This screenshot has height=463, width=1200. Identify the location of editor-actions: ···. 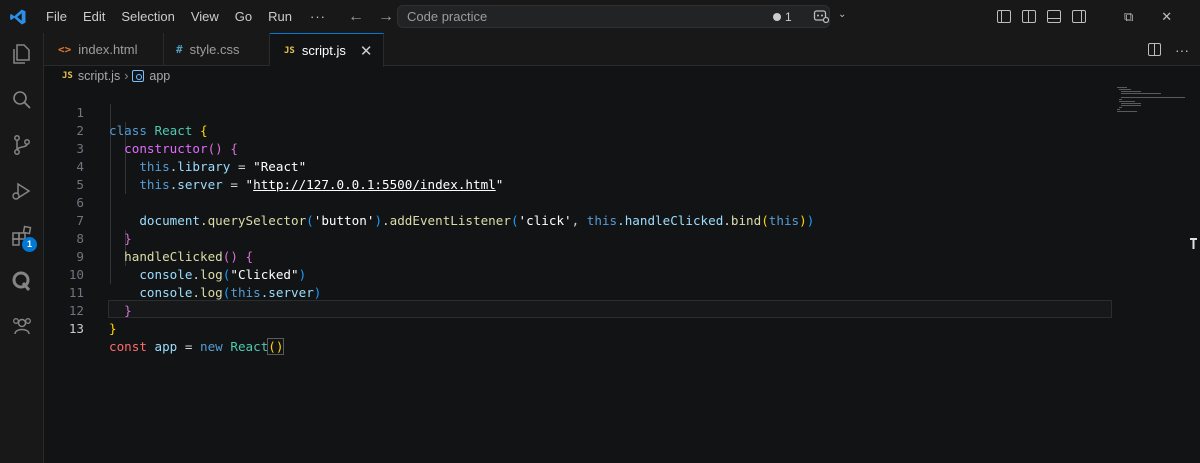
(1168, 49).